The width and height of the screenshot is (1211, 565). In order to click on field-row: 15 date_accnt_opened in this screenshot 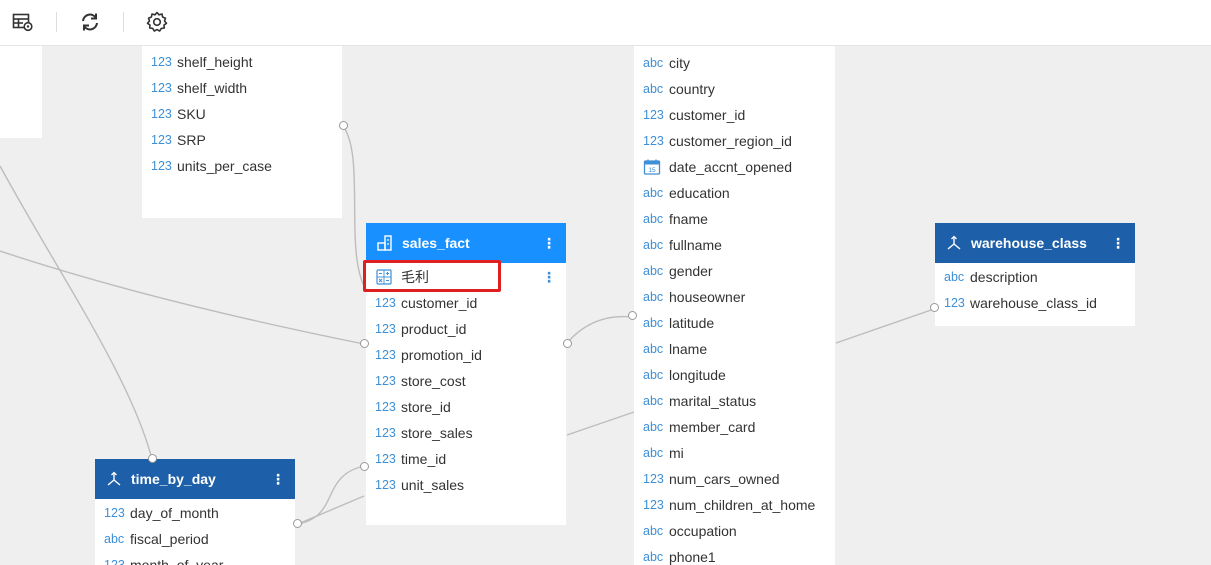, I will do `click(734, 167)`.